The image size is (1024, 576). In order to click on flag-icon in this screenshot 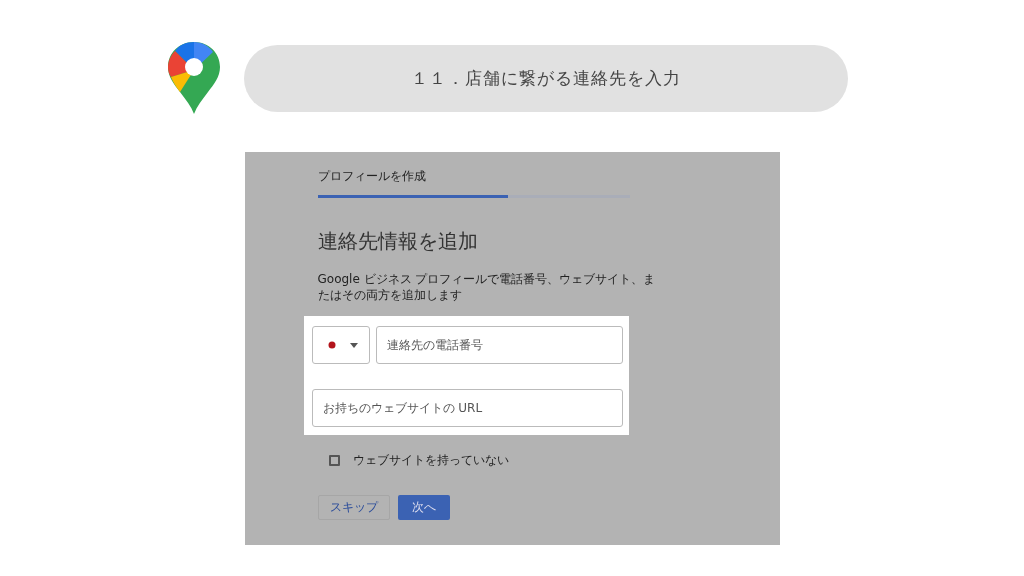, I will do `click(331, 345)`.